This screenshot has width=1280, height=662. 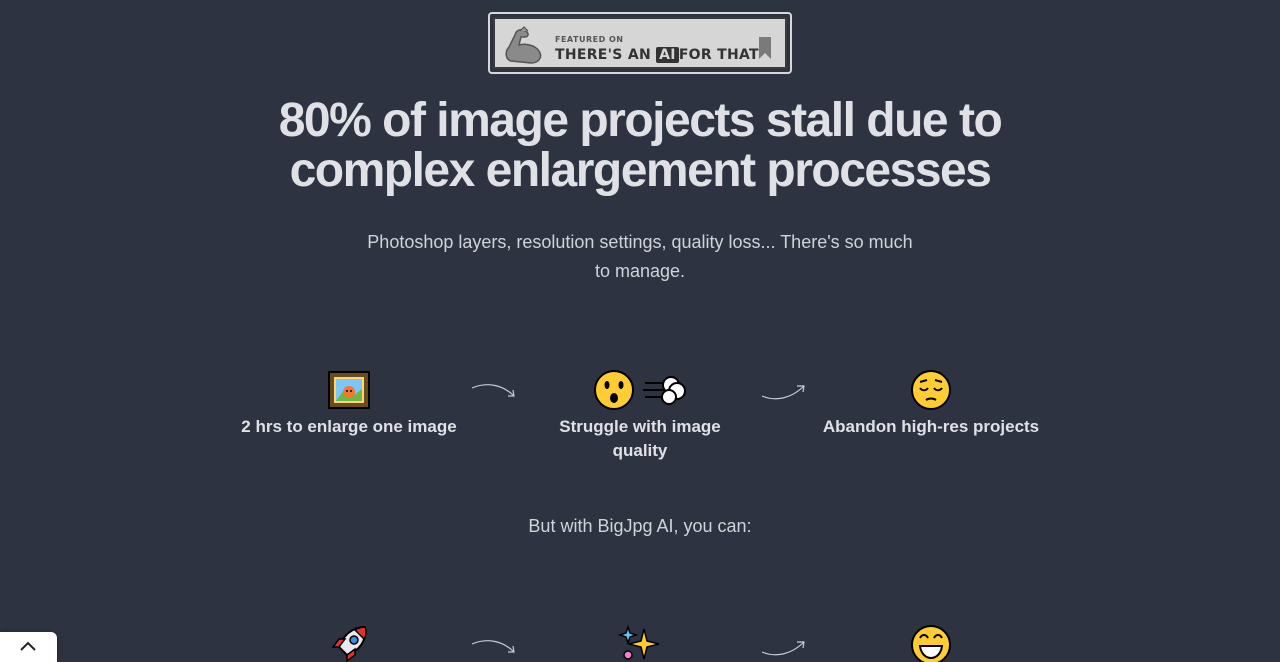 I want to click on bookmark-icon, so click(x=765, y=48).